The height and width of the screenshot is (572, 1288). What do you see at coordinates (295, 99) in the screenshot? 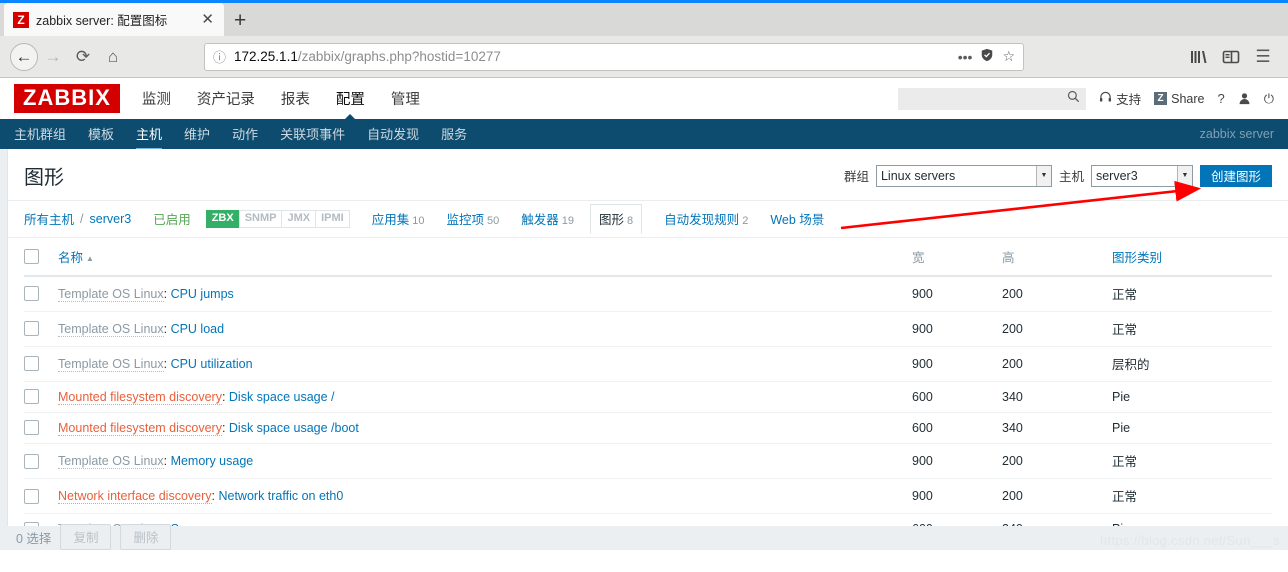
I see `nav-reports: 报表` at bounding box center [295, 99].